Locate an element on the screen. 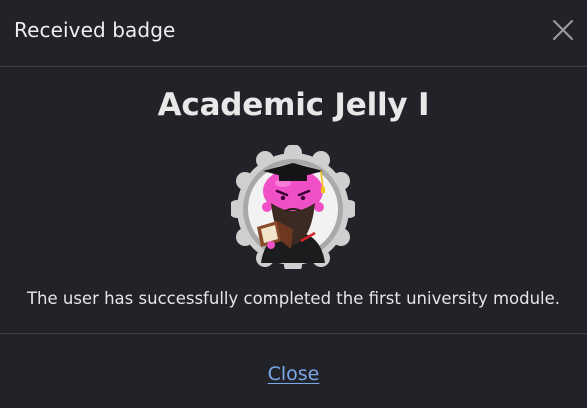 The image size is (587, 408). close-icon is located at coordinates (563, 30).